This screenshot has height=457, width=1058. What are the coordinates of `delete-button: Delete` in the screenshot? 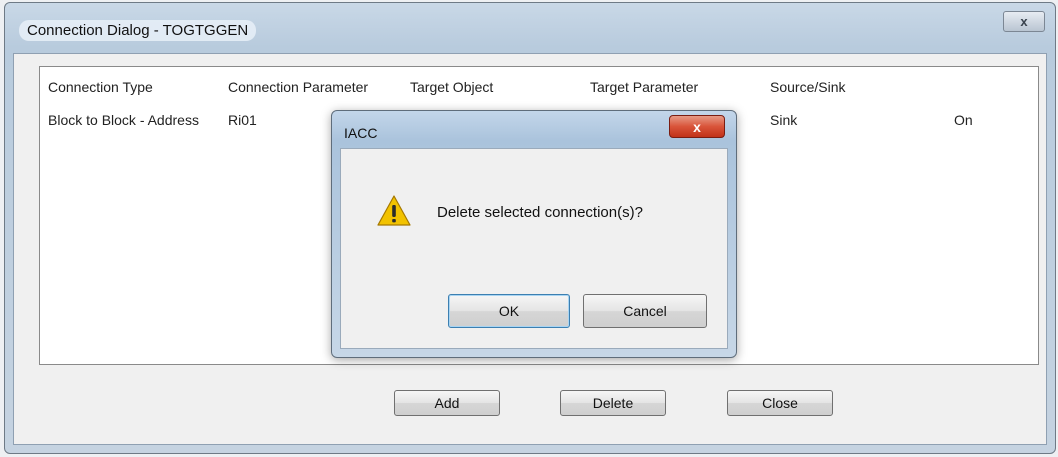 It's located at (613, 403).